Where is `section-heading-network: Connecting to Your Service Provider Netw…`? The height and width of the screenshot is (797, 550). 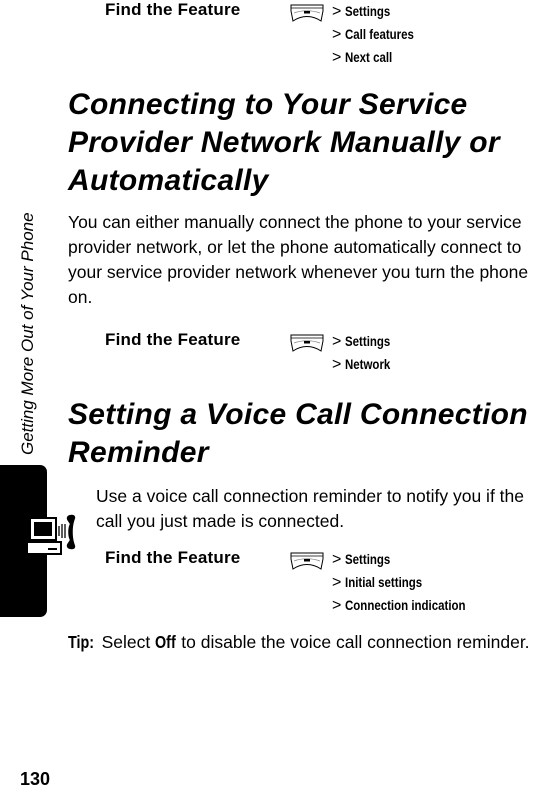 section-heading-network: Connecting to Your Service Provider Netw… is located at coordinates (284, 142).